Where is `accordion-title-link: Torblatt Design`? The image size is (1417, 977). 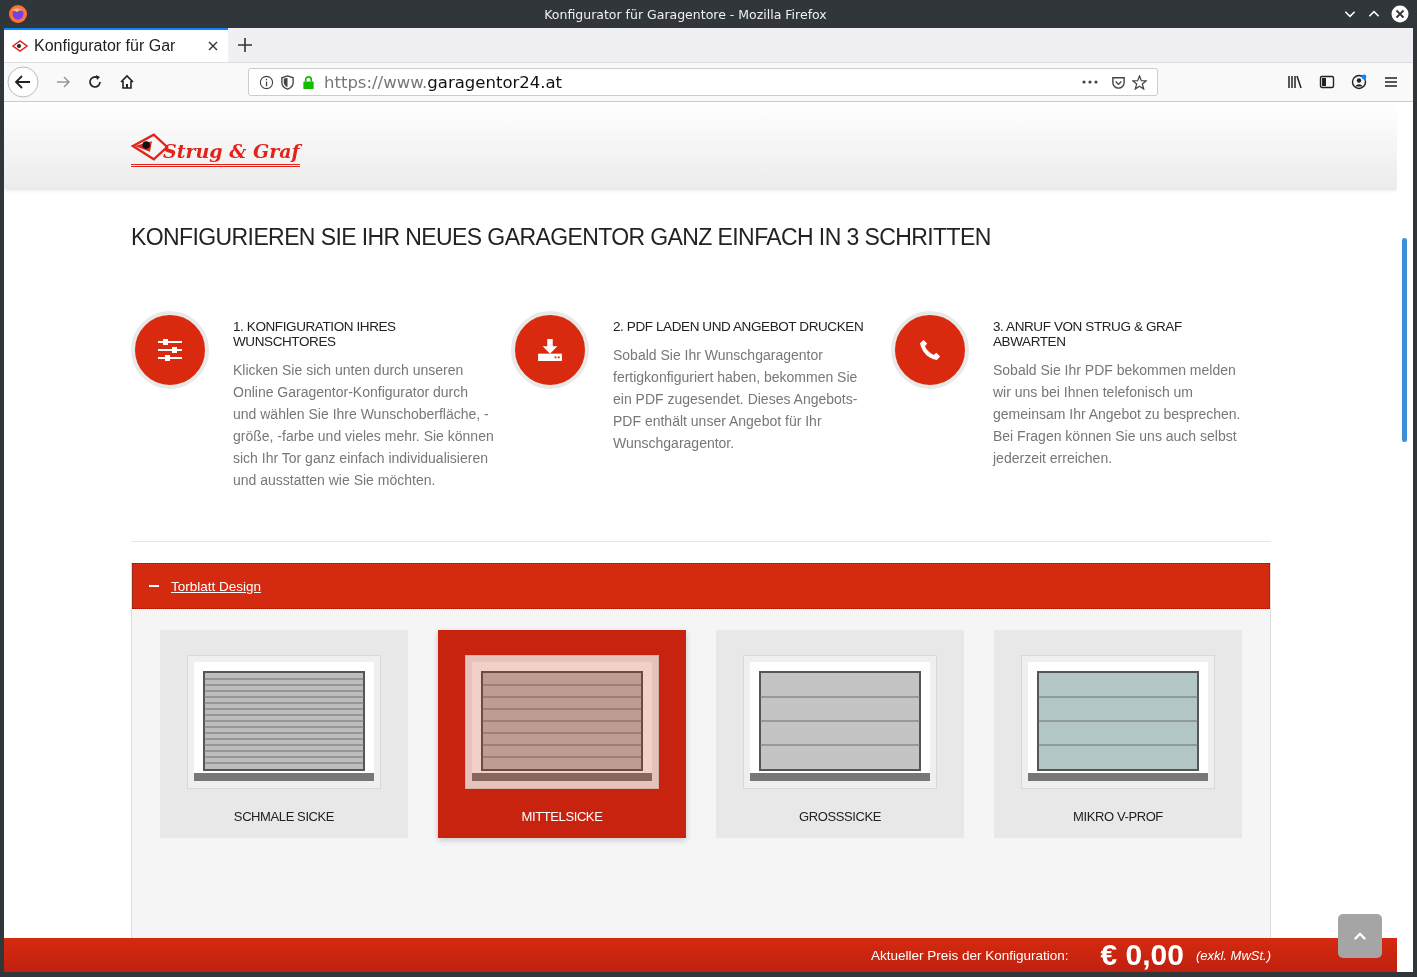 accordion-title-link: Torblatt Design is located at coordinates (216, 586).